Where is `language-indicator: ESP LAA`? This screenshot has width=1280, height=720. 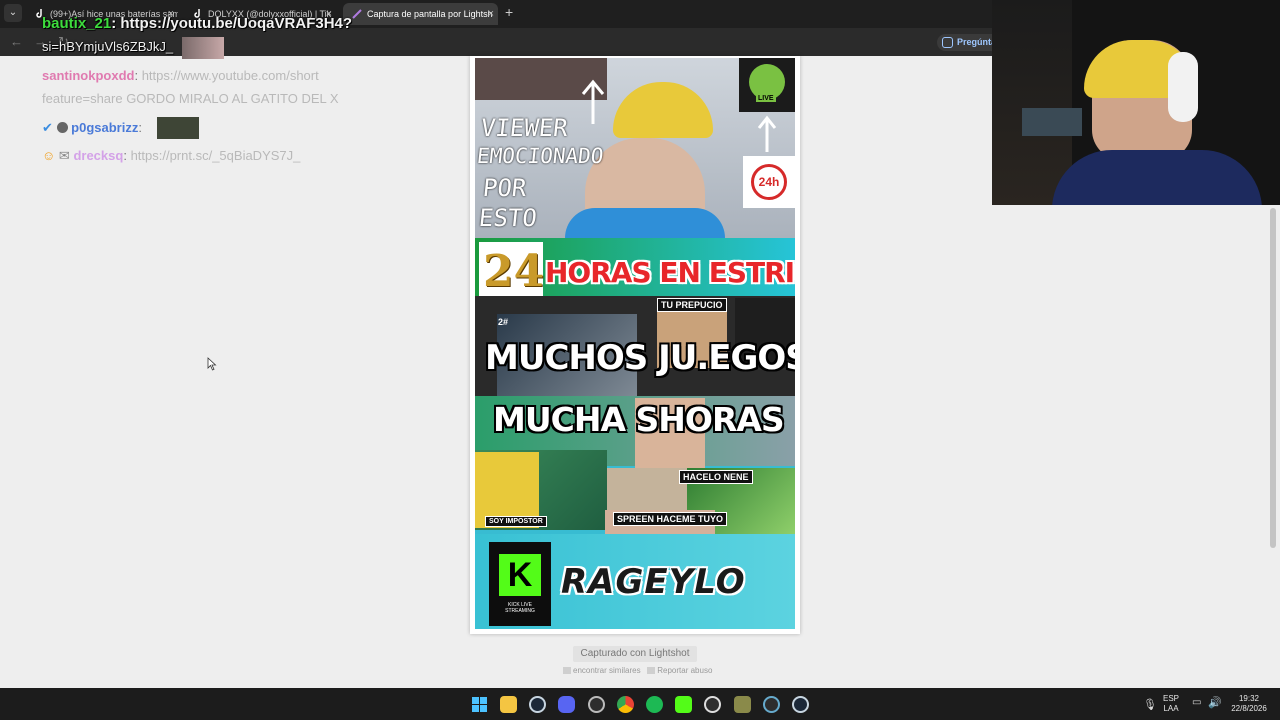
language-indicator: ESP LAA is located at coordinates (1171, 704).